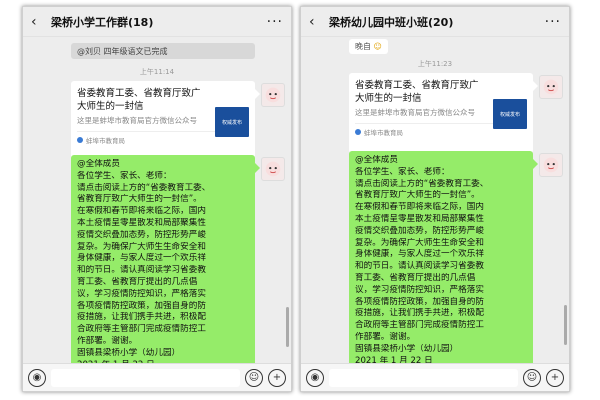 The height and width of the screenshot is (400, 600). I want to click on previous-message-text: 晚自, so click(363, 46).